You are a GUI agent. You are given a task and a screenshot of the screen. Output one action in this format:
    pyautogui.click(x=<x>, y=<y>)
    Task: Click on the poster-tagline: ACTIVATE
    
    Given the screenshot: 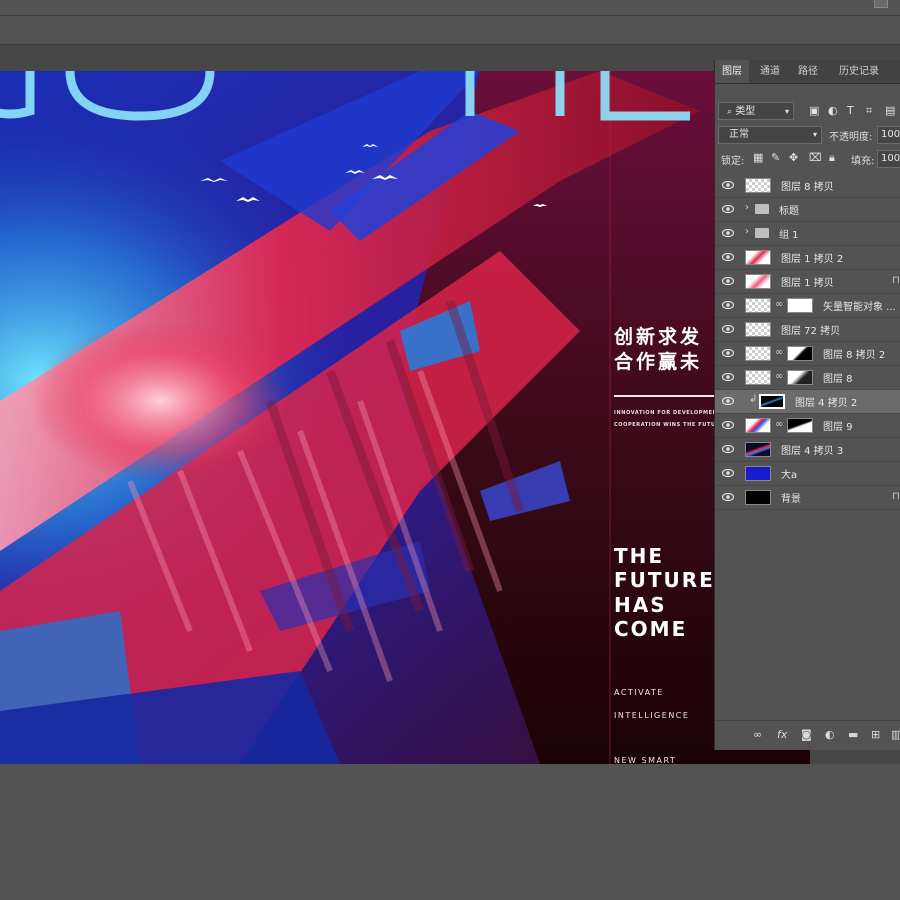 What is the action you would take?
    pyautogui.click(x=639, y=692)
    